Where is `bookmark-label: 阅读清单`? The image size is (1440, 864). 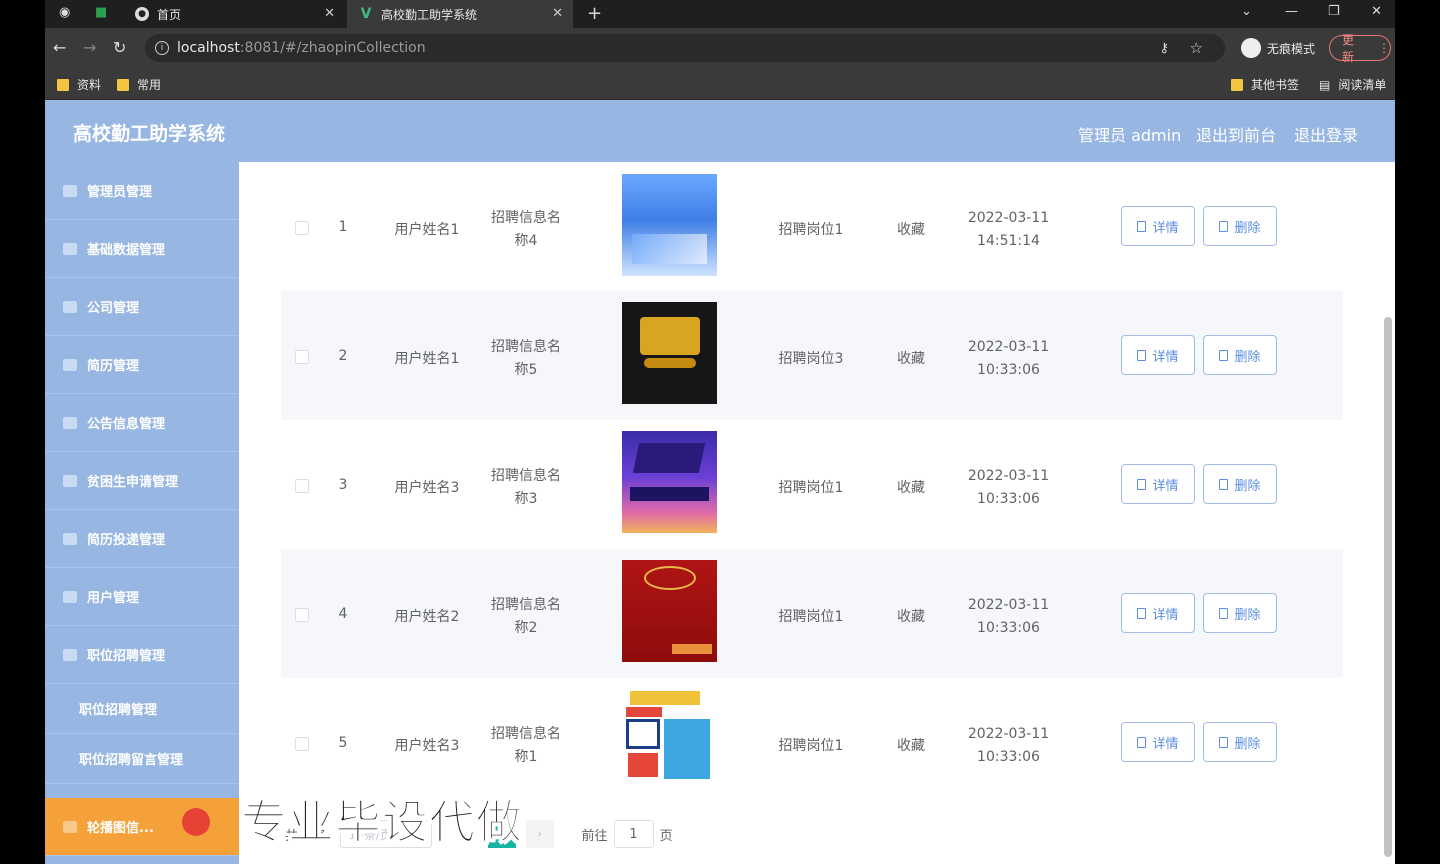 bookmark-label: 阅读清单 is located at coordinates (1362, 85).